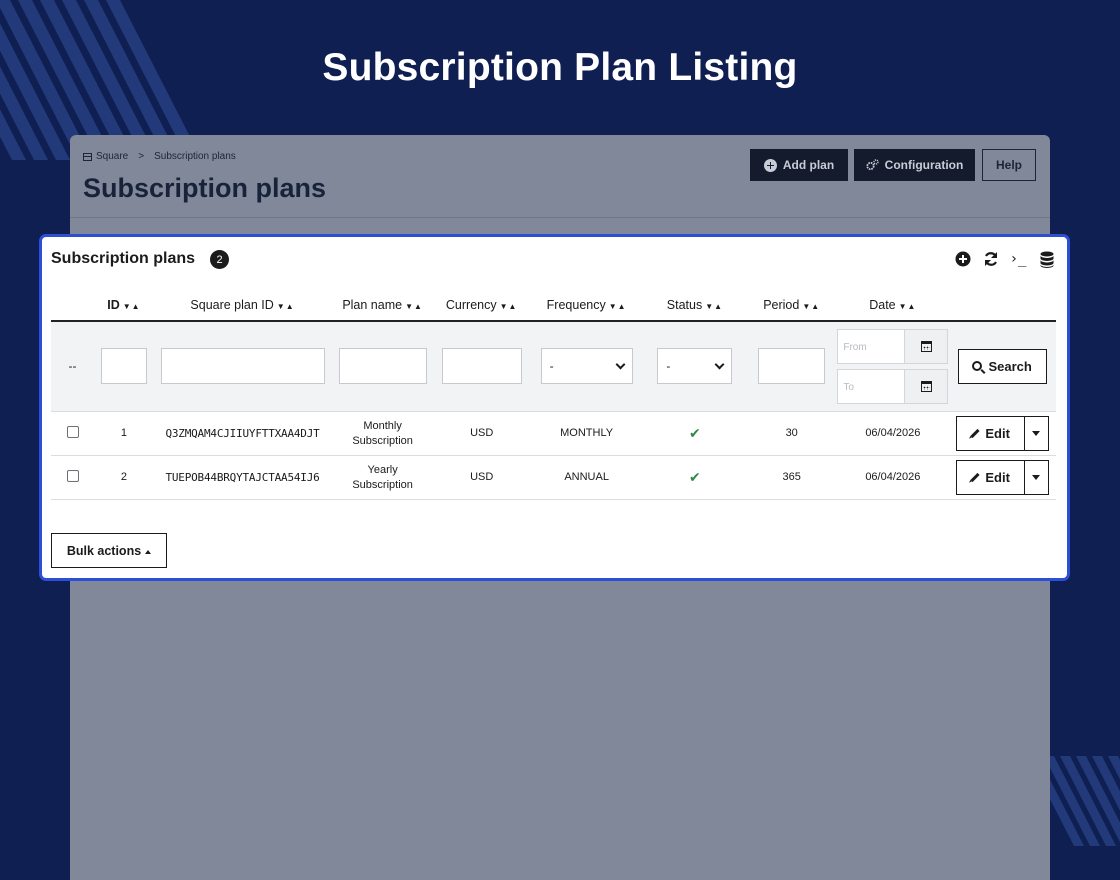  Describe the element at coordinates (124, 433) in the screenshot. I see `cell-id: 1` at that location.